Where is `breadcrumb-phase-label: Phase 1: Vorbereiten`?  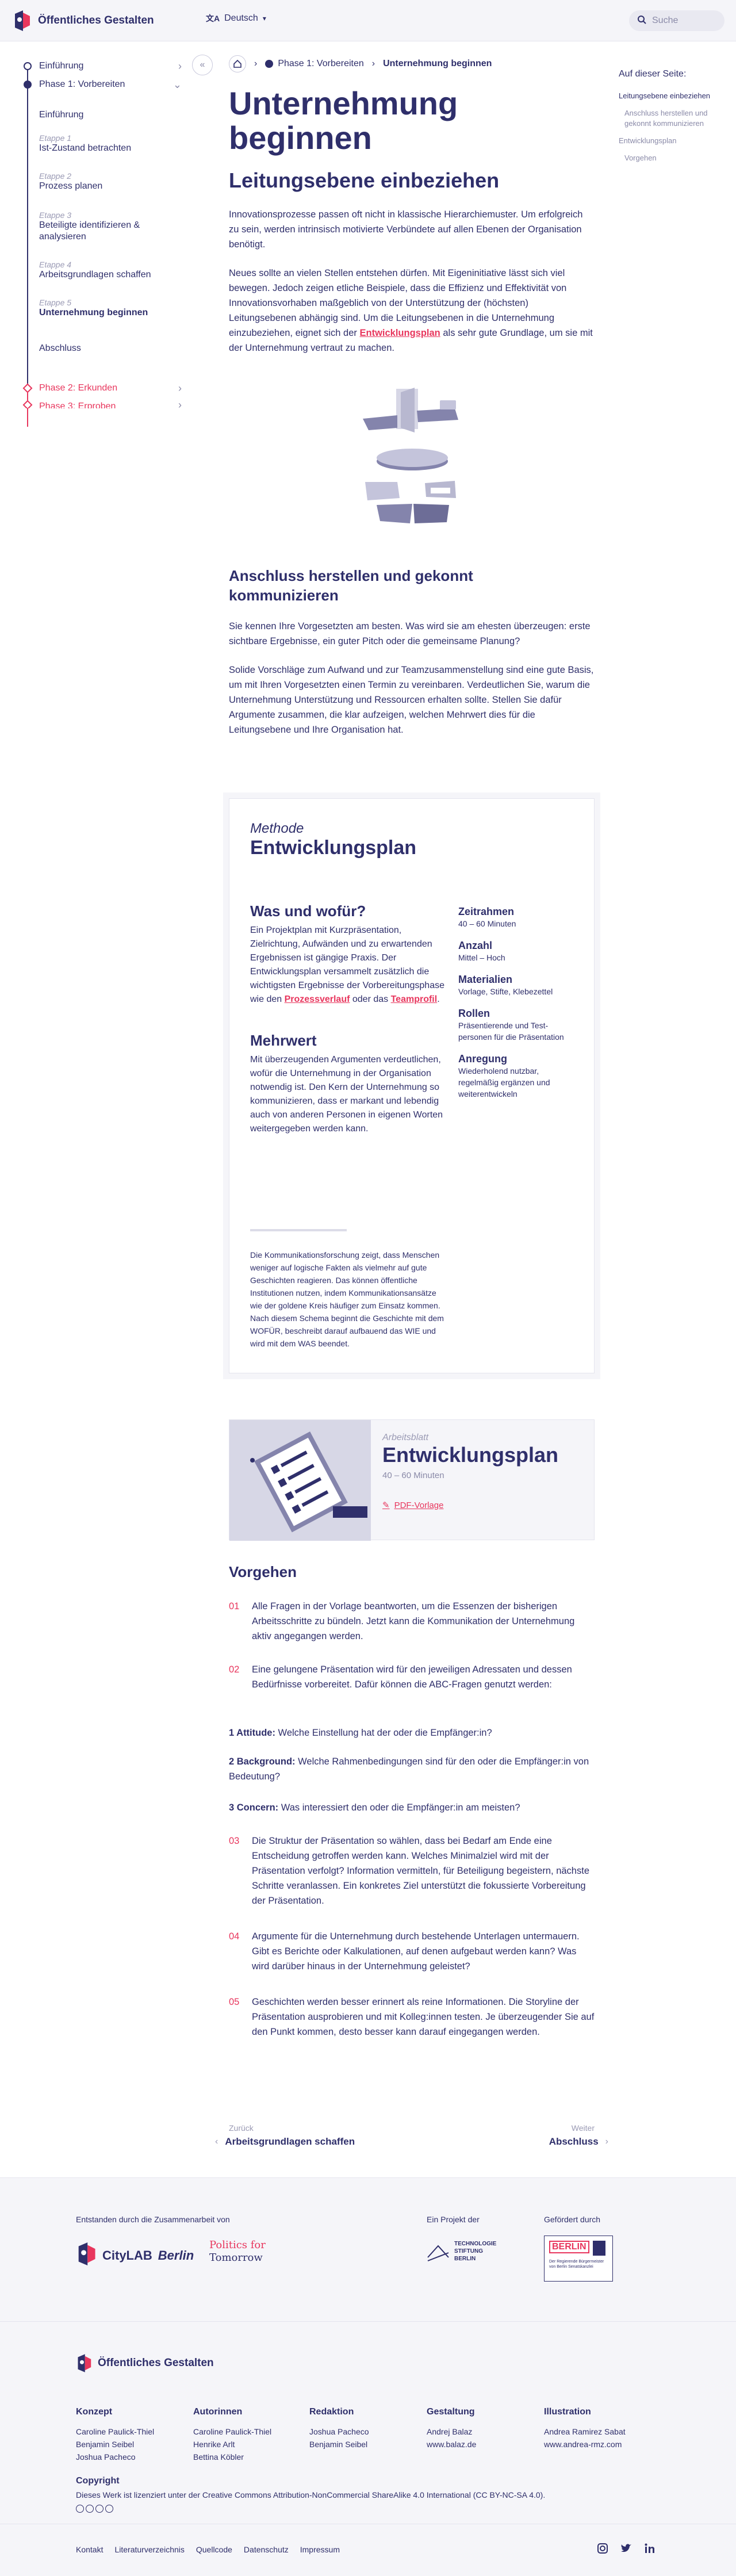
breadcrumb-phase-label: Phase 1: Vorbereiten is located at coordinates (321, 63).